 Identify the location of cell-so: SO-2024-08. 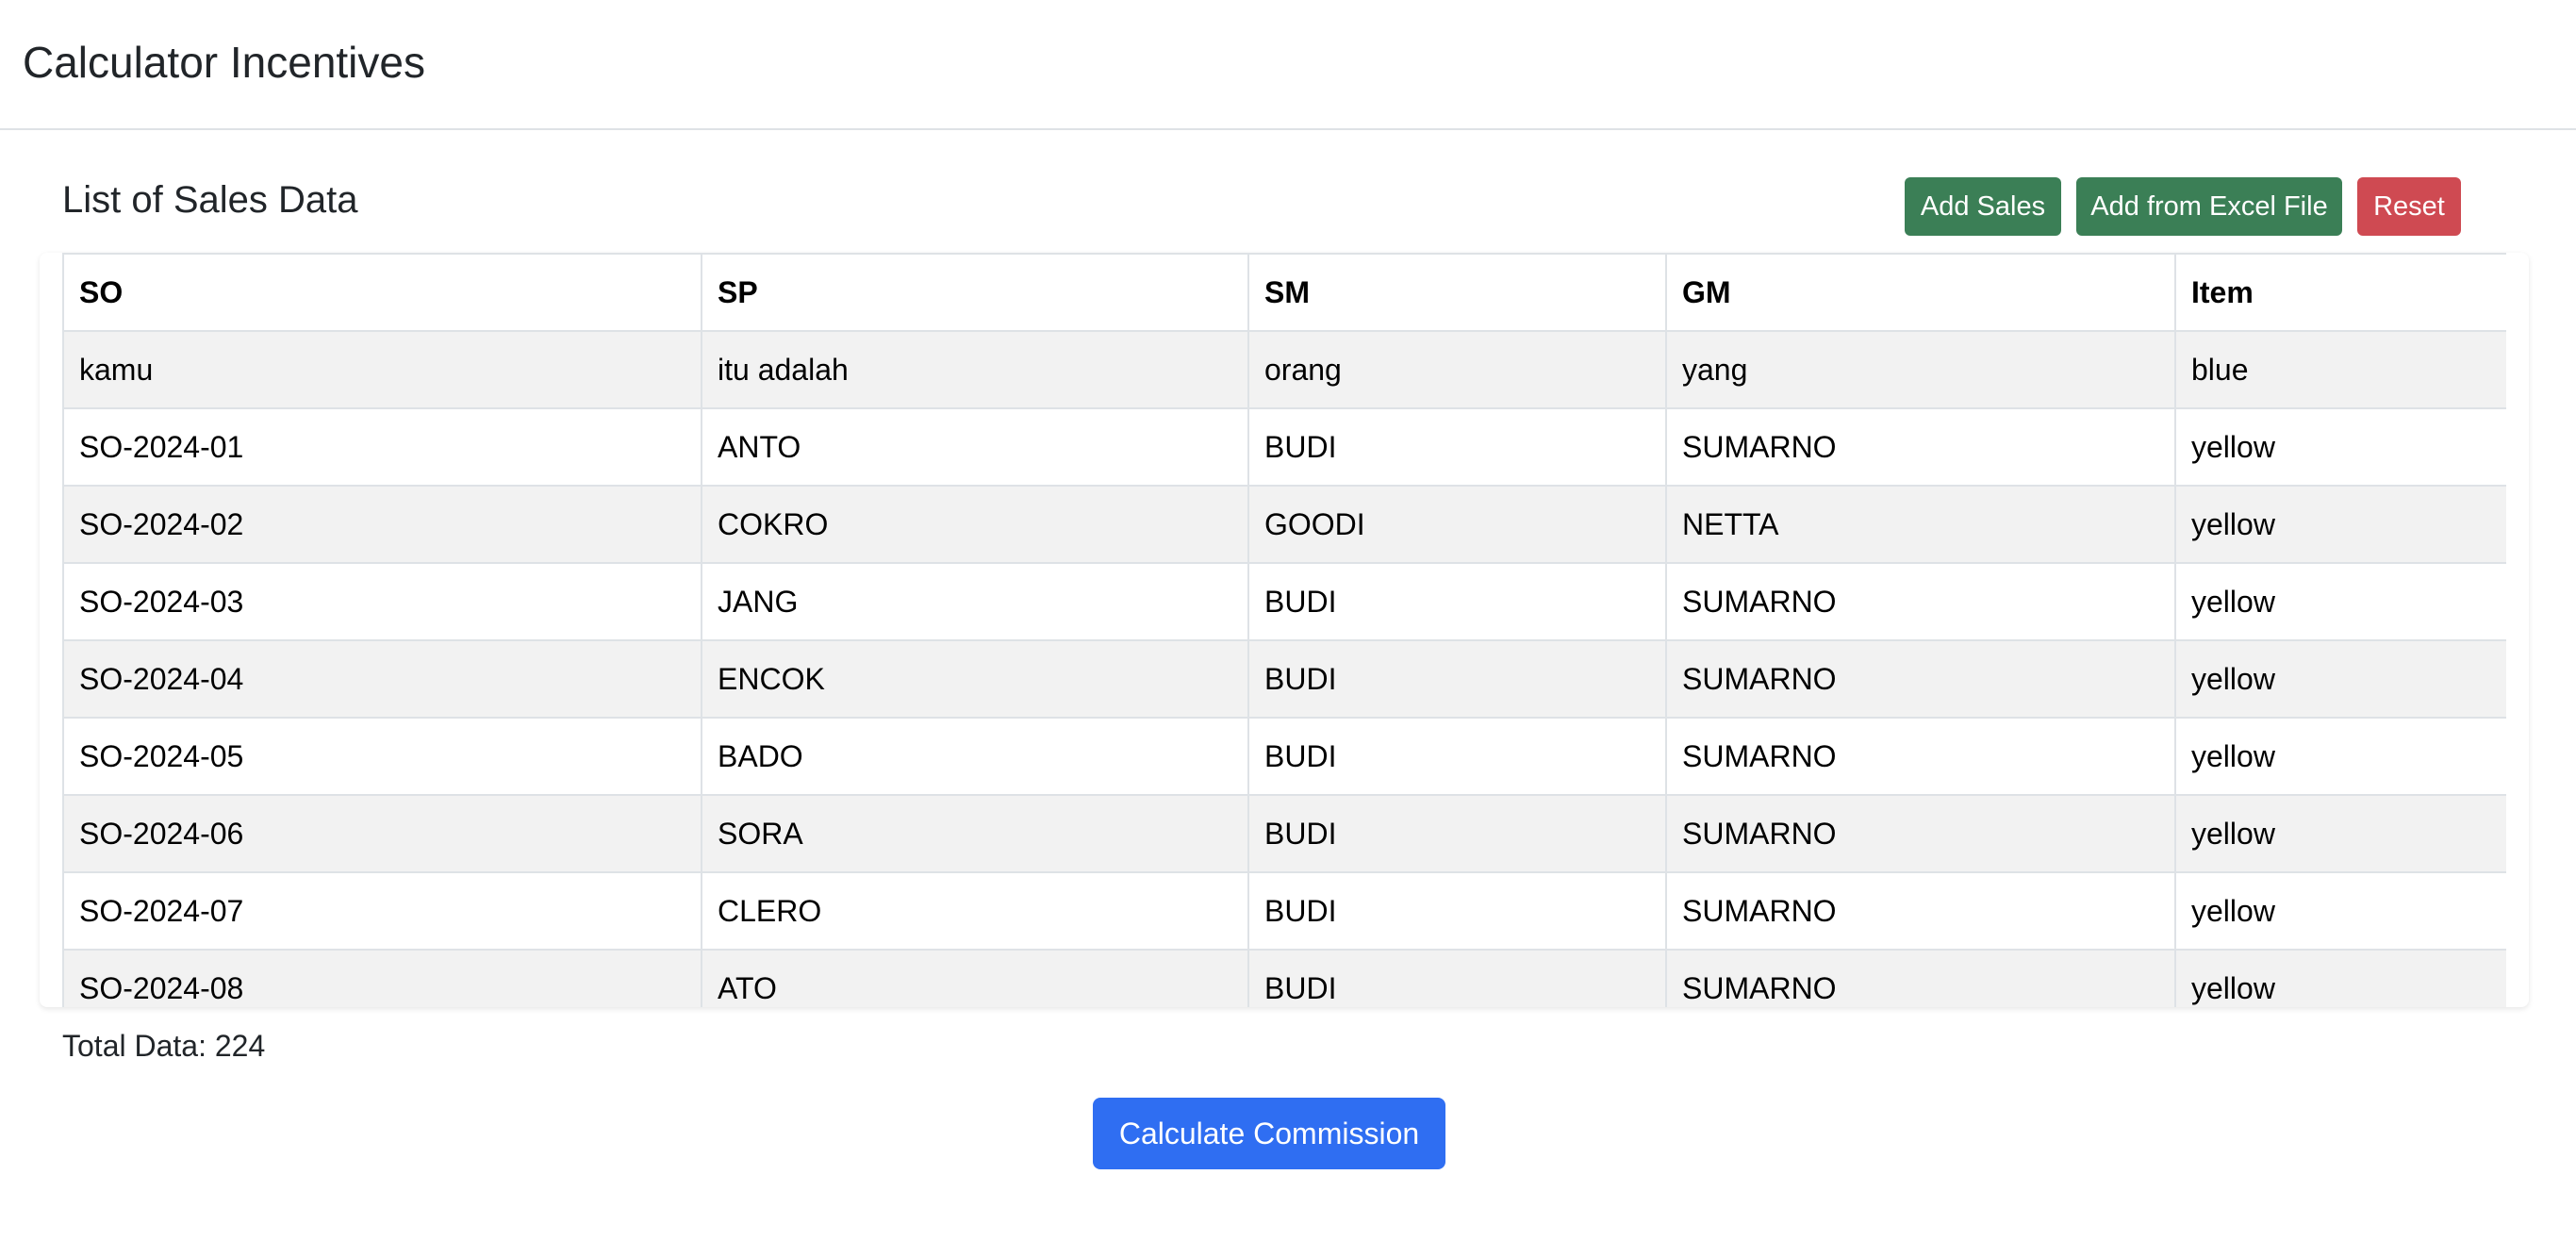
(382, 978).